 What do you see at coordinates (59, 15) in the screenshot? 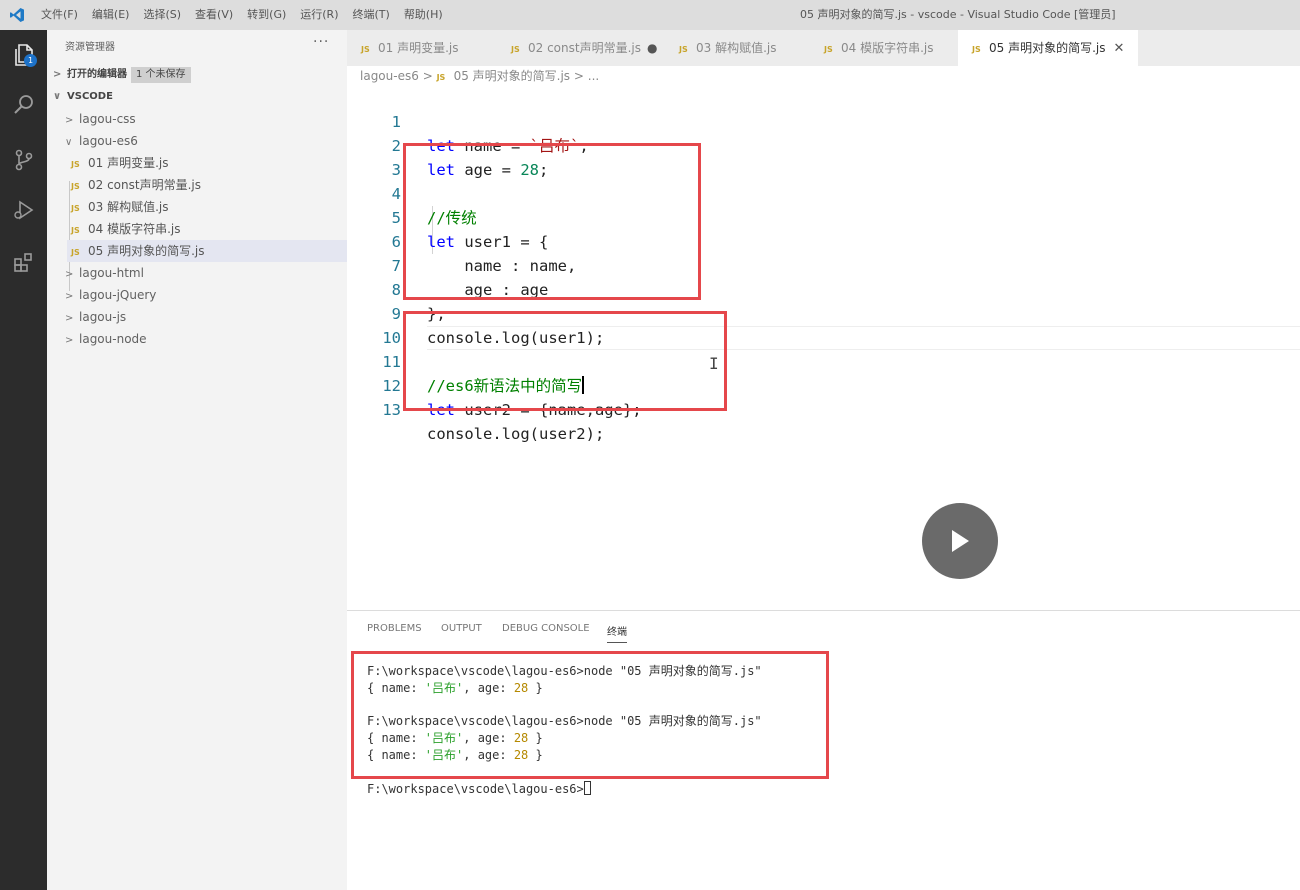
I see `menu-file: 文件(F)` at bounding box center [59, 15].